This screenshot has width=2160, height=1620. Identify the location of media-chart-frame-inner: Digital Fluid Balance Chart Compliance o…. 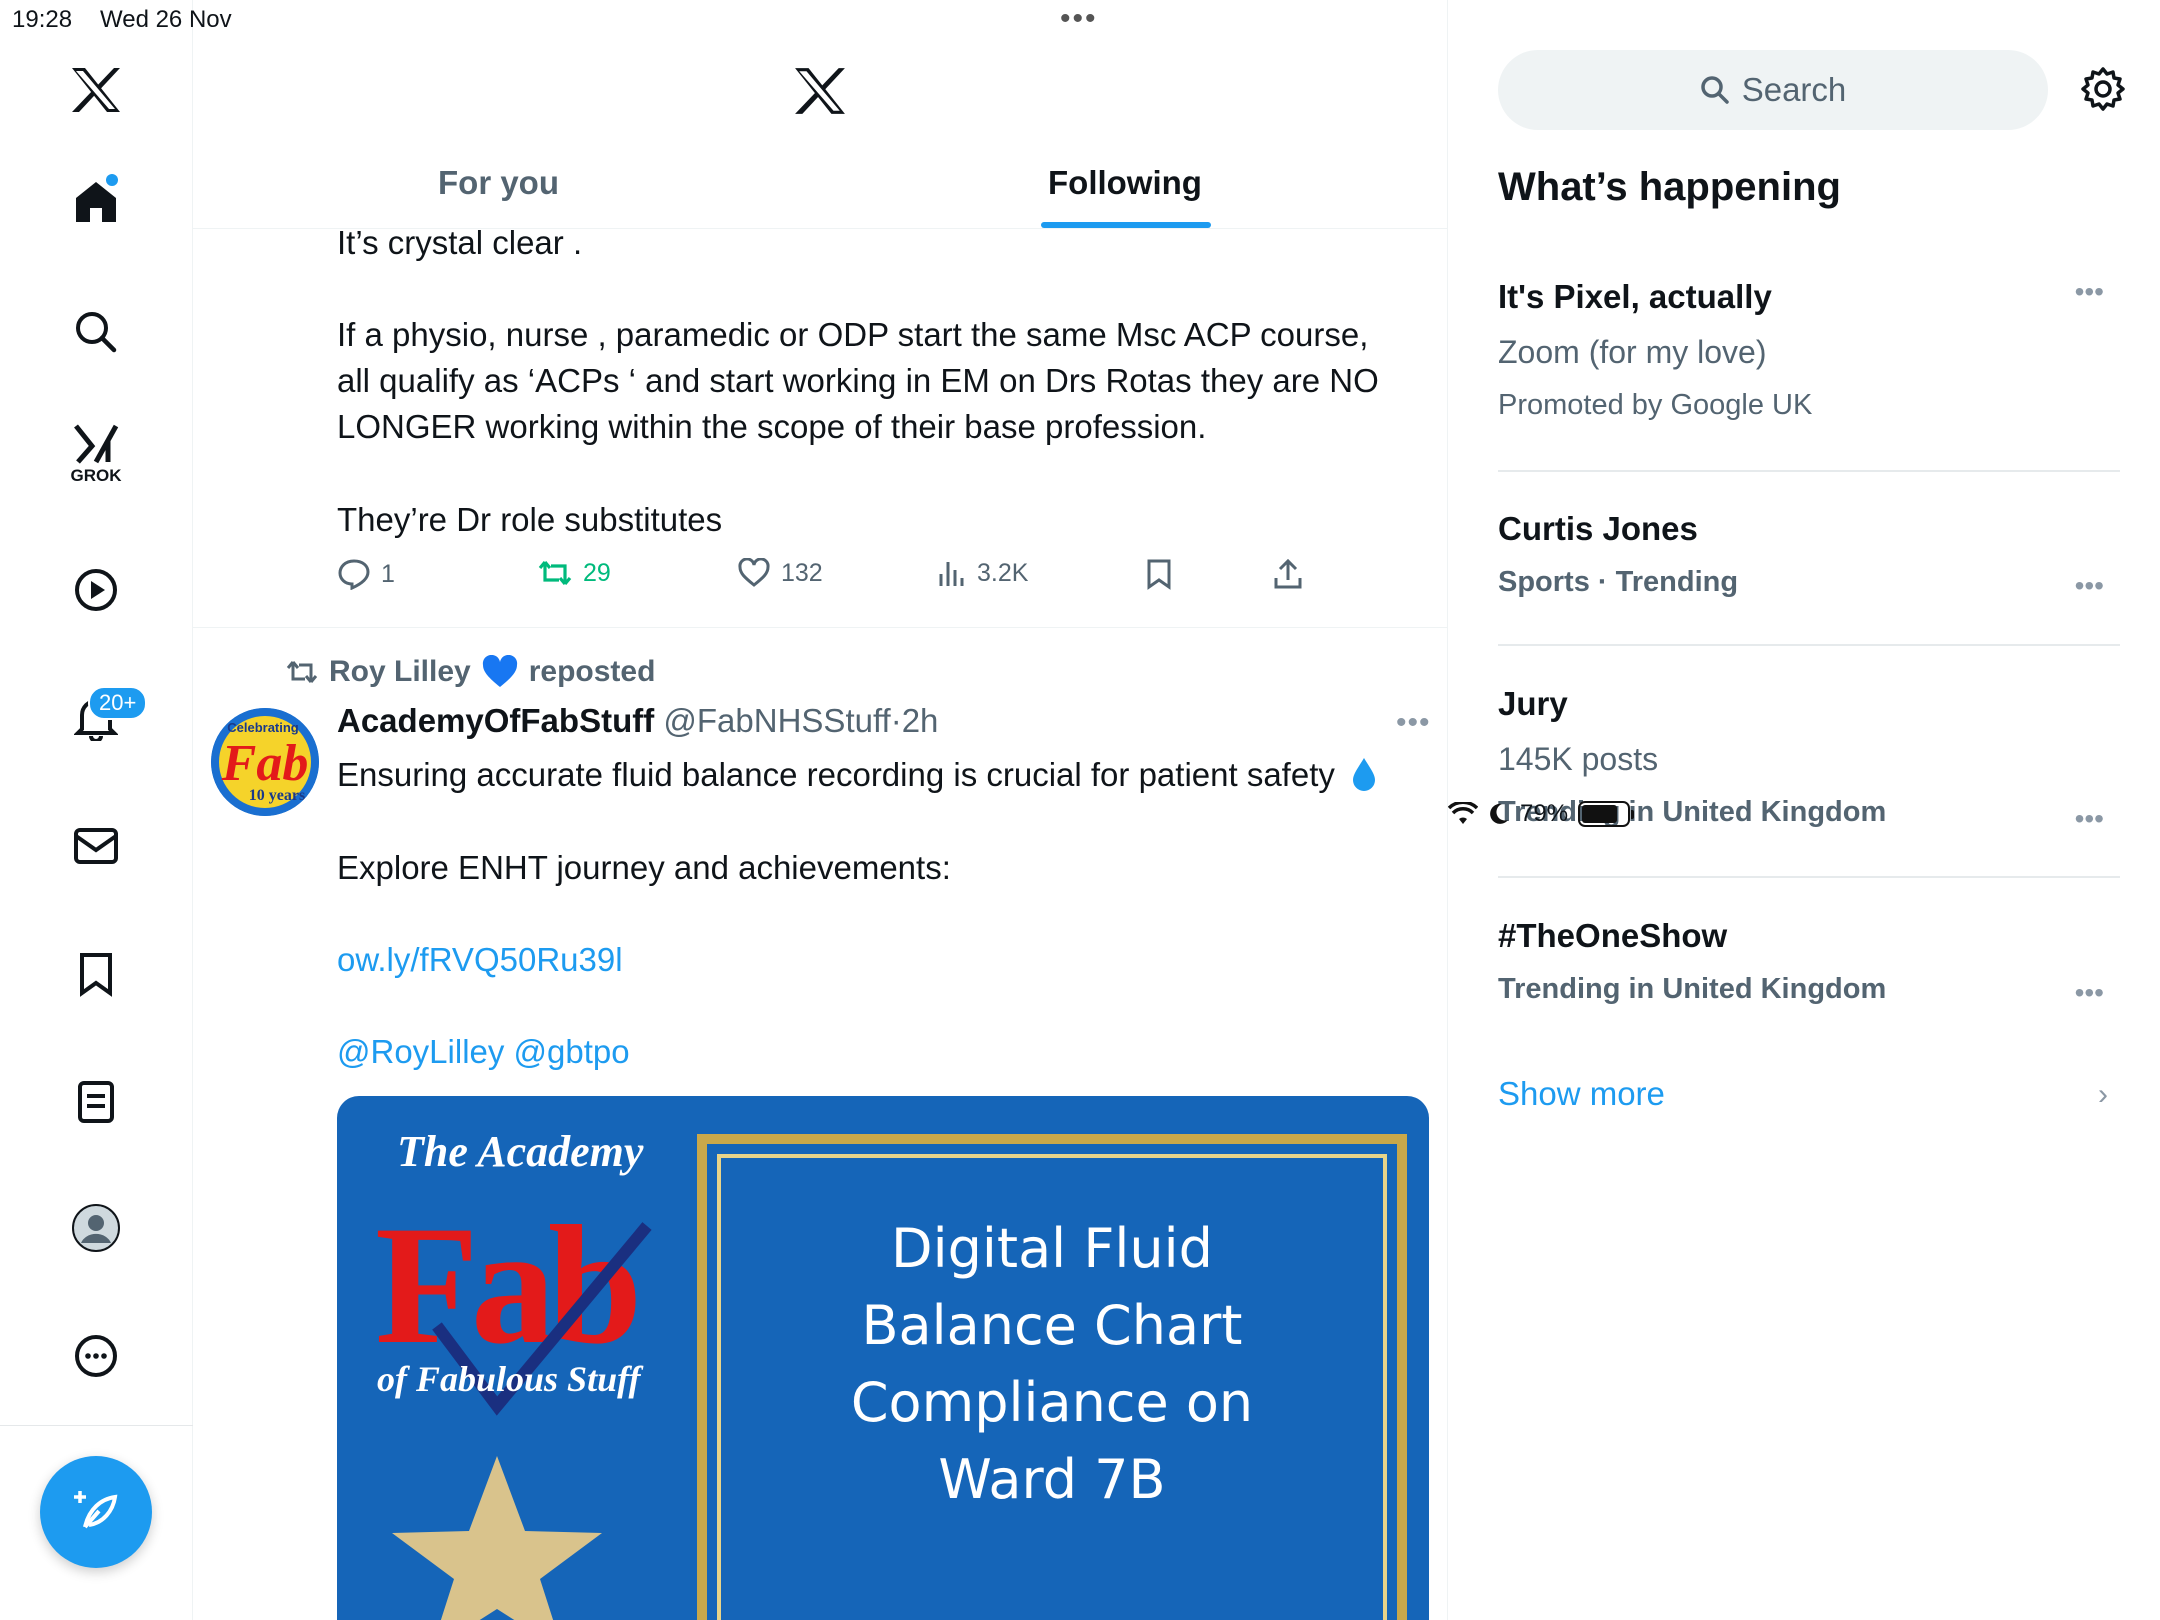
(1052, 1387).